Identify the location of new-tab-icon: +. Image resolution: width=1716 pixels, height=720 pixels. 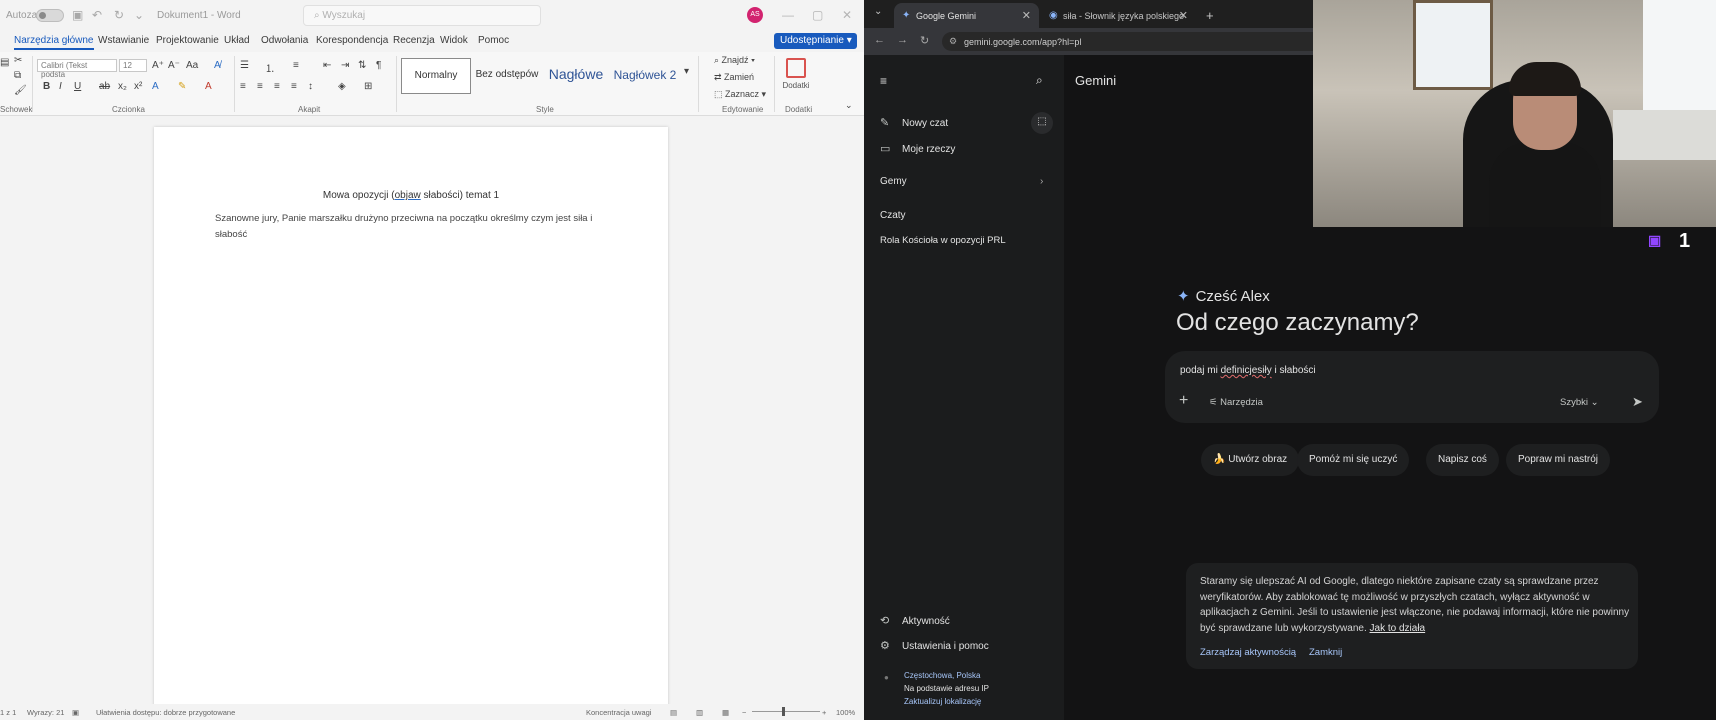
(1205, 15).